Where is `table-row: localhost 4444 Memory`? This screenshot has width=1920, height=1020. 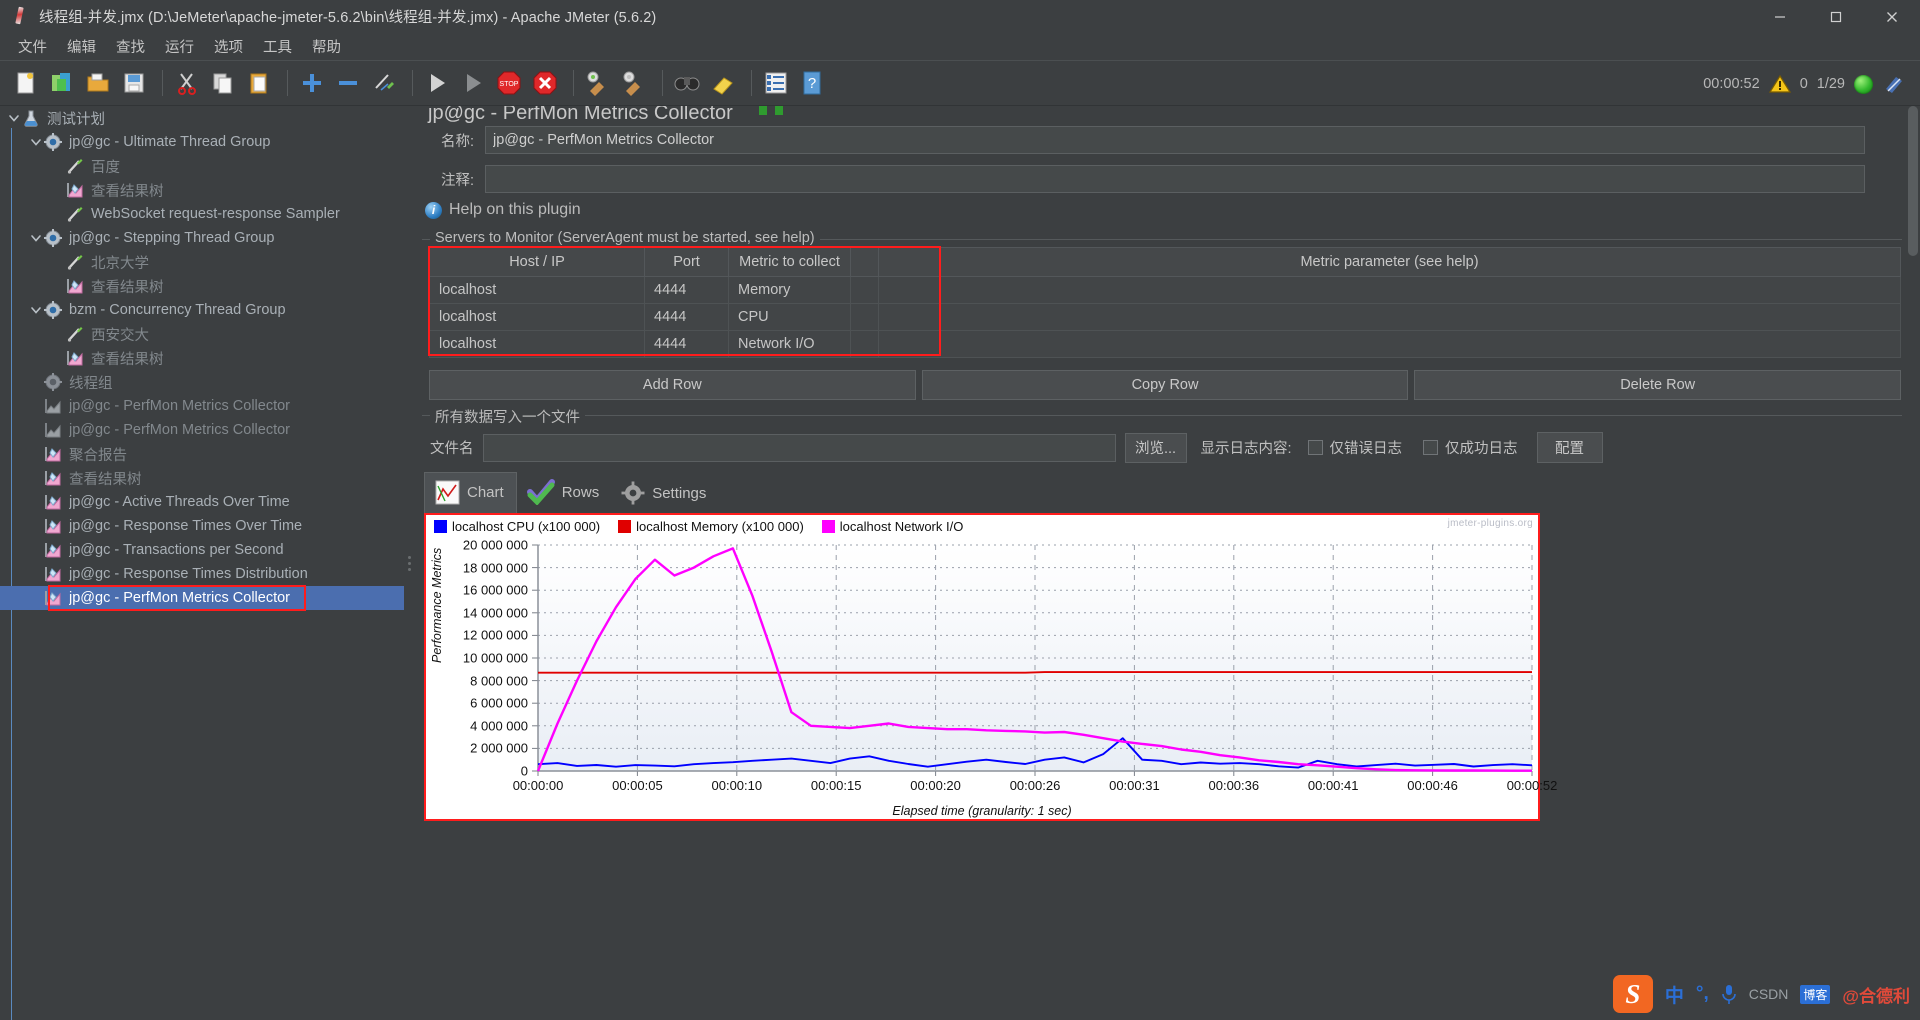 table-row: localhost 4444 Memory is located at coordinates (1165, 290).